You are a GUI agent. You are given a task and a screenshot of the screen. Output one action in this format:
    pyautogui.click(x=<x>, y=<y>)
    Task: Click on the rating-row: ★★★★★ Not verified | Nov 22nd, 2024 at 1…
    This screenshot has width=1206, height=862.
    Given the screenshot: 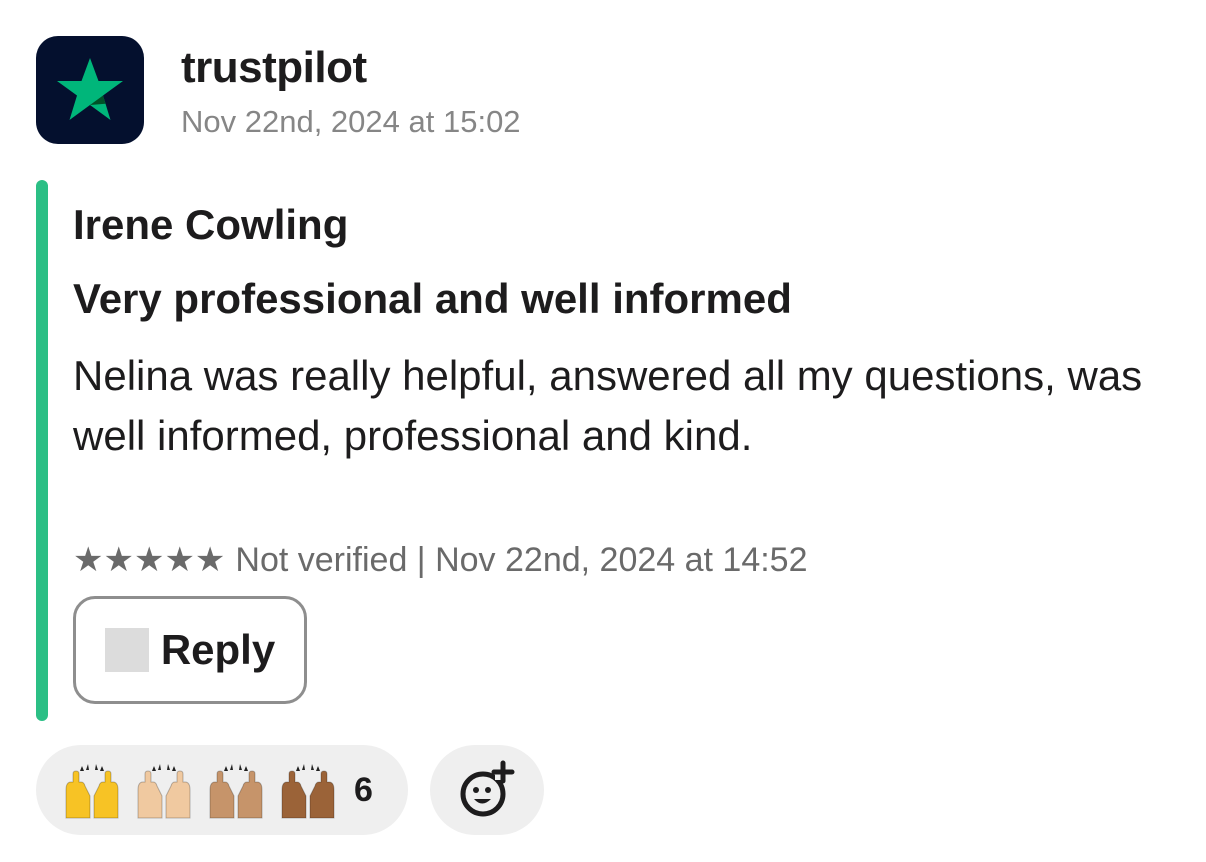 What is the action you would take?
    pyautogui.click(x=440, y=560)
    